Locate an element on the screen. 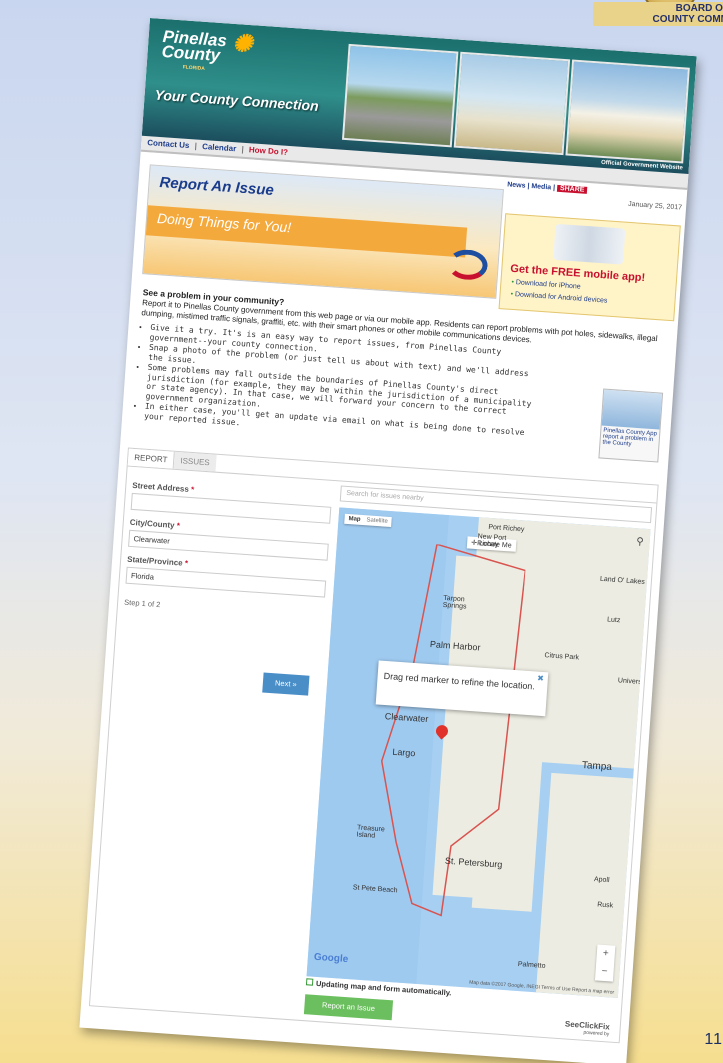 The width and height of the screenshot is (723, 1063). map-label: Treasure Island is located at coordinates (370, 832).